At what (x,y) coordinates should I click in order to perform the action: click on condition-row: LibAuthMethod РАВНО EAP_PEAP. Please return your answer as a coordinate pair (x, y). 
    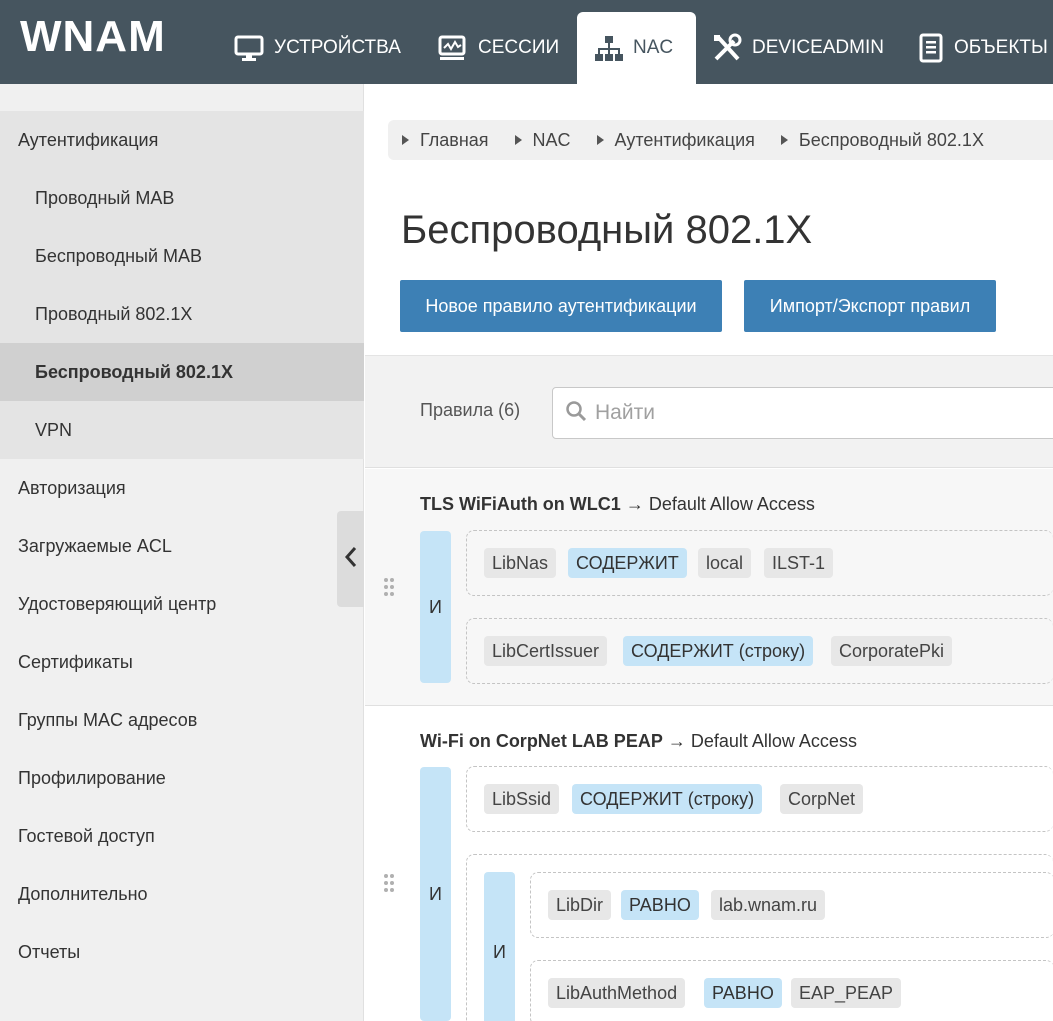
    Looking at the image, I should click on (791, 990).